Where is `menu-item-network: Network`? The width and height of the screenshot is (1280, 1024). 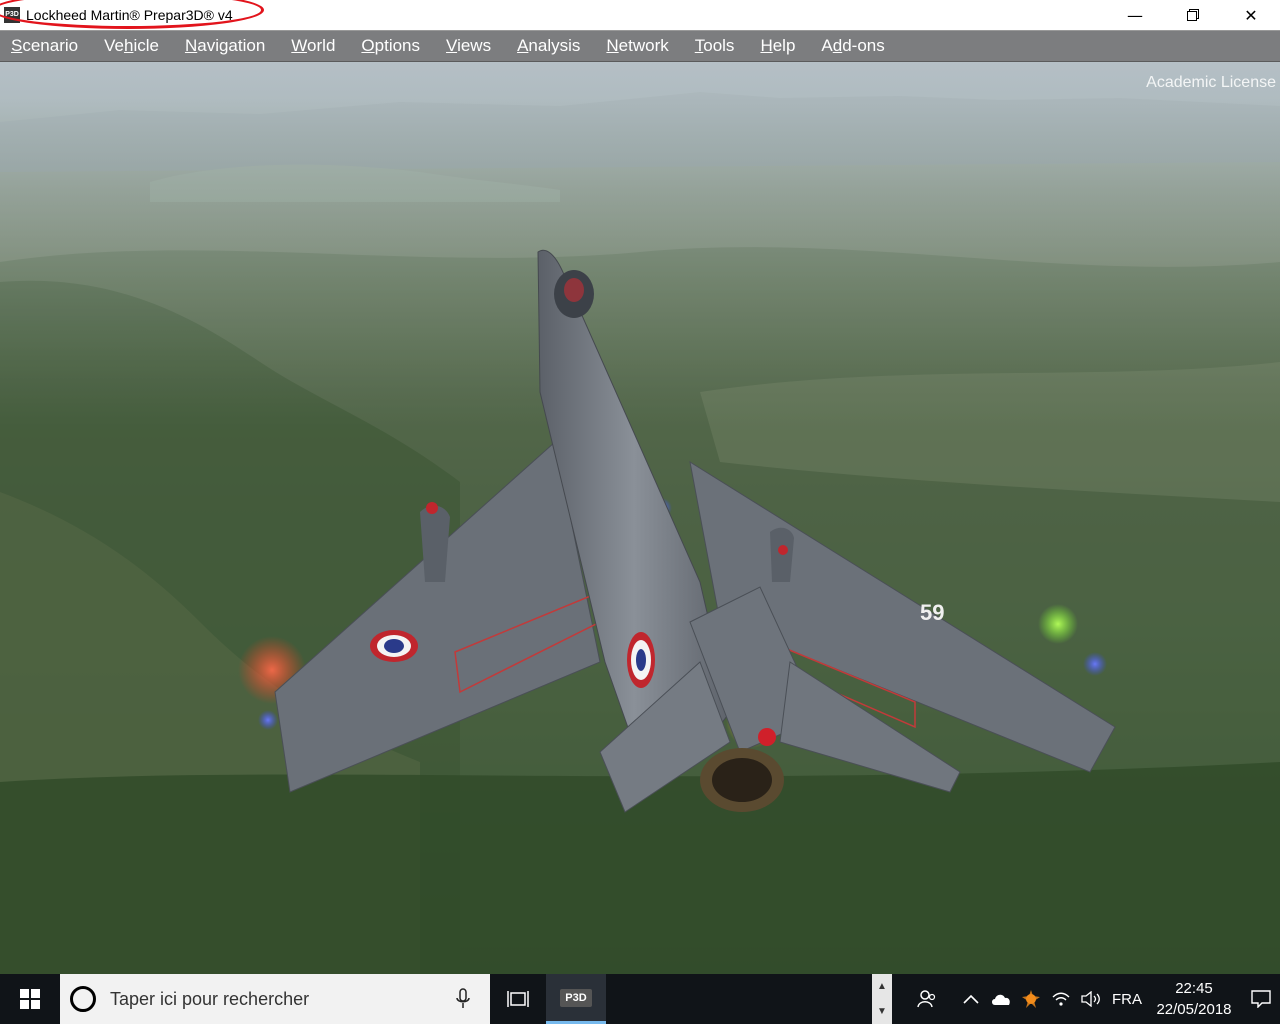 menu-item-network: Network is located at coordinates (637, 46).